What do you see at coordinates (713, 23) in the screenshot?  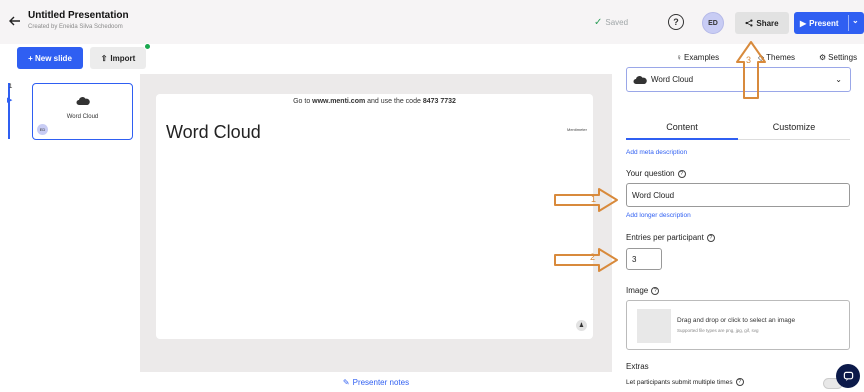 I see `user-avatar: ED` at bounding box center [713, 23].